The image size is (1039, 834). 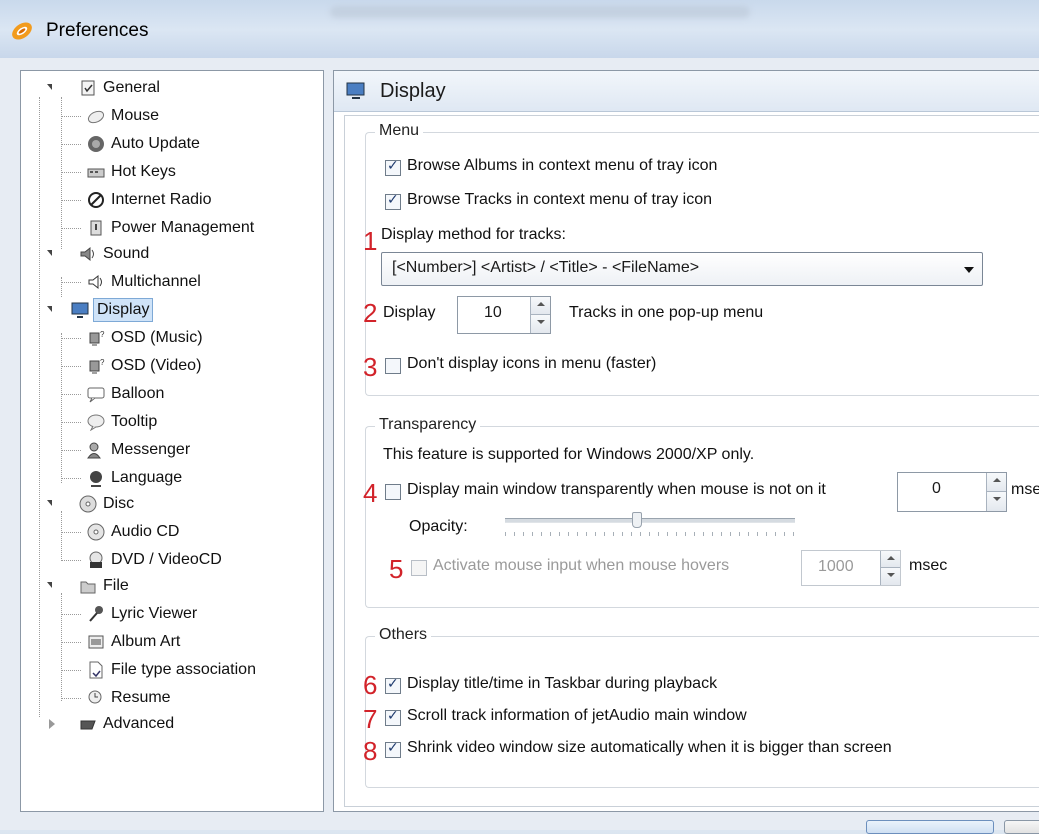 I want to click on tree-item-label: Tooltip, so click(x=134, y=421).